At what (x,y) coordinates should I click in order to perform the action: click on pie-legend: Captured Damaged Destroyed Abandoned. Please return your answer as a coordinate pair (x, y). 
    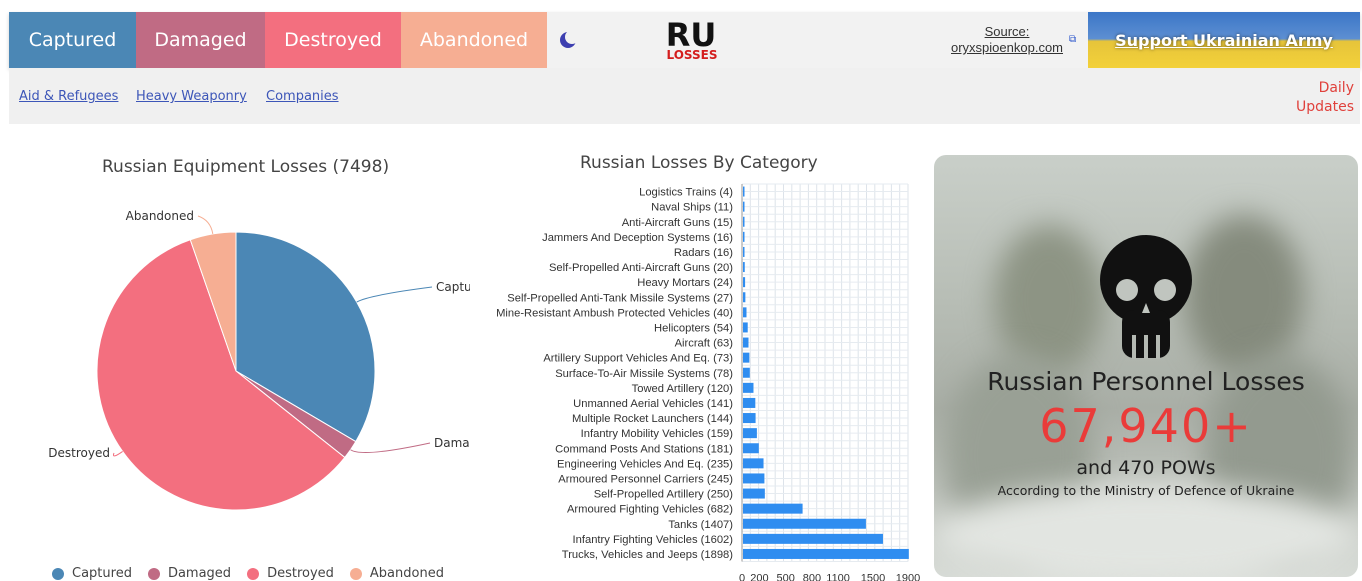
    Looking at the image, I should click on (256, 573).